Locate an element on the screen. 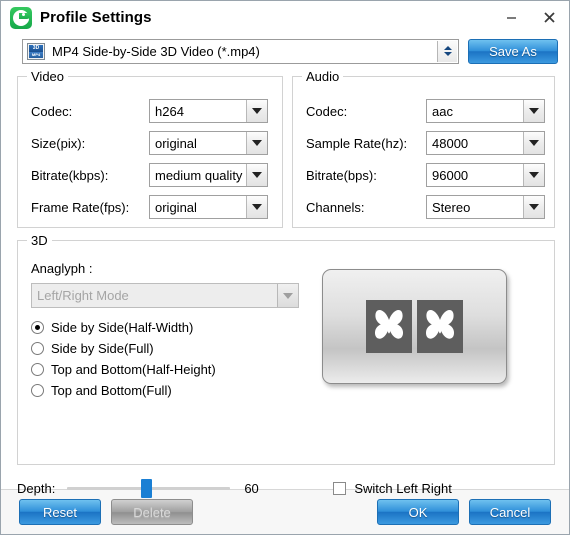 This screenshot has width=570, height=535. depth-label: Depth: is located at coordinates (36, 488).